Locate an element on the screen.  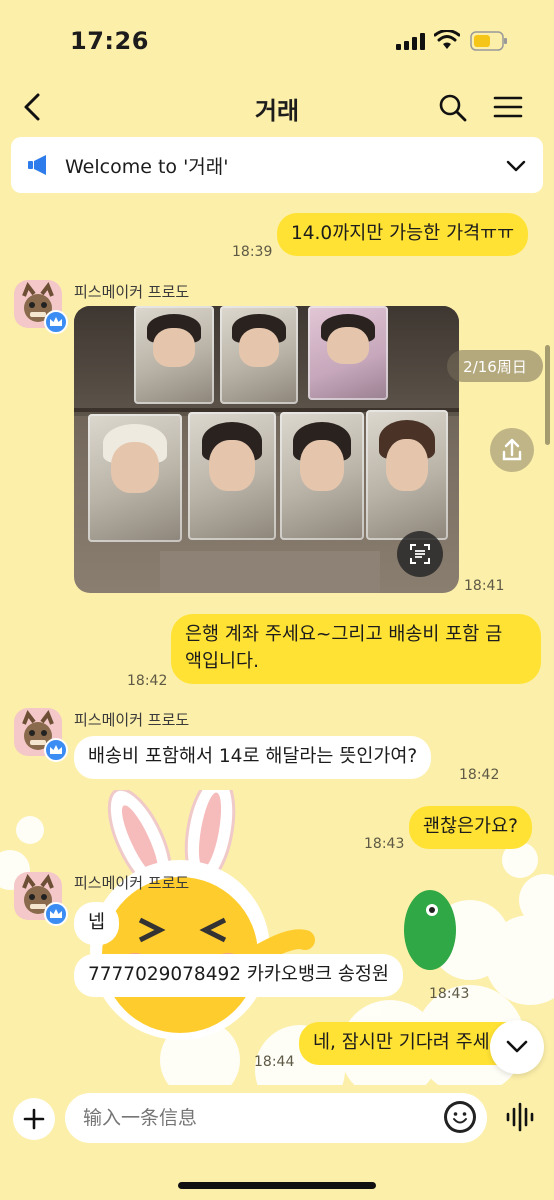
battery-icon is located at coordinates (489, 41).